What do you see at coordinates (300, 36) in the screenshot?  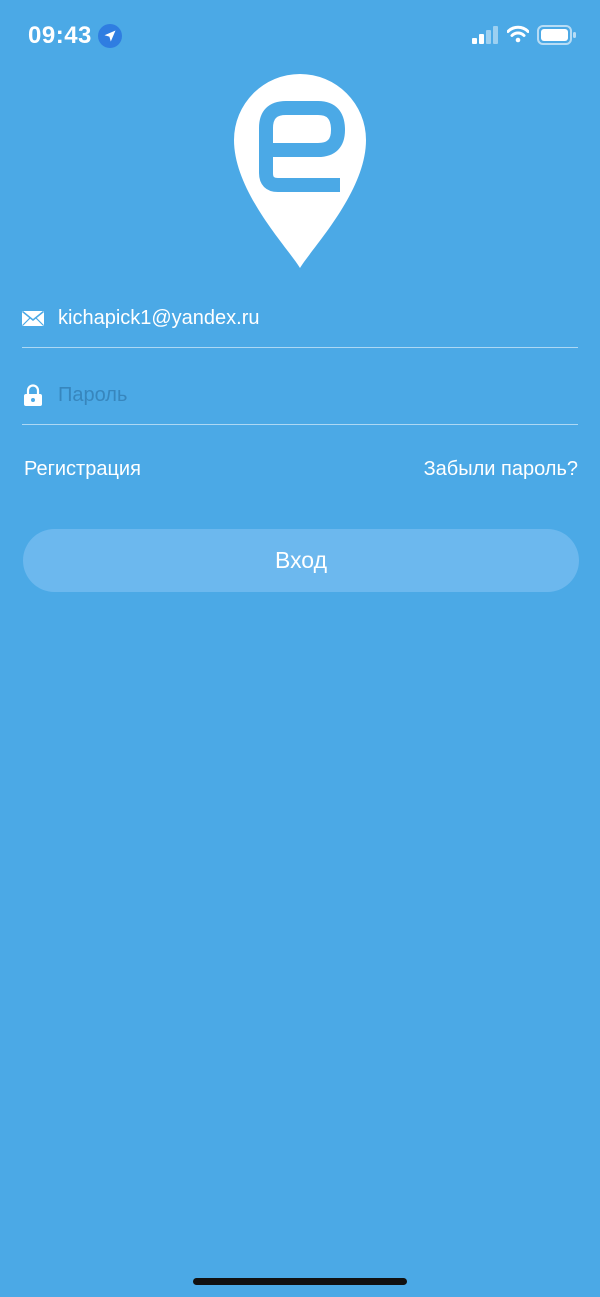 I see `status-bar: 09:43` at bounding box center [300, 36].